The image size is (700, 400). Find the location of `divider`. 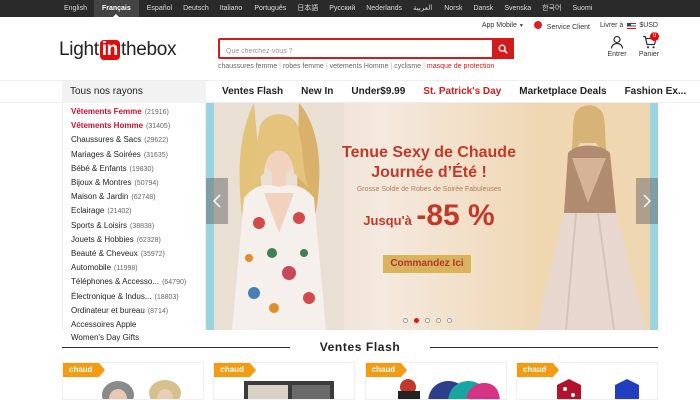

divider is located at coordinates (544, 347).